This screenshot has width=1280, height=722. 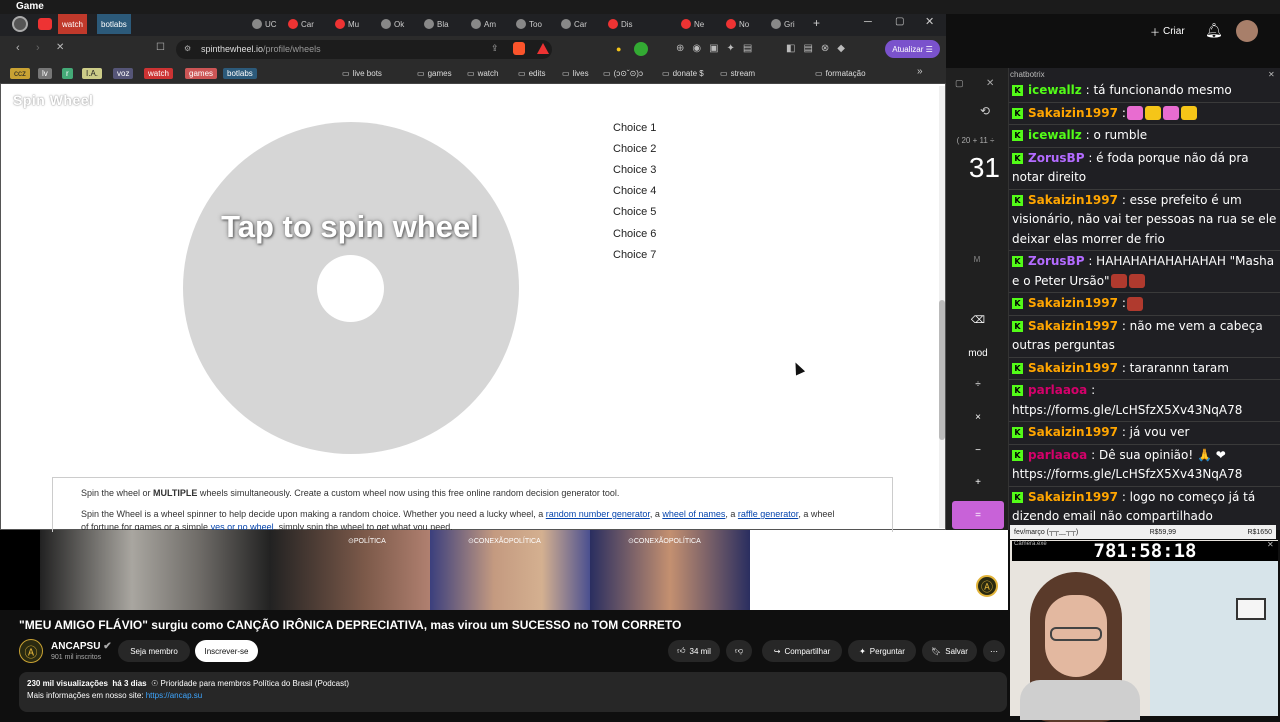 I want to click on browser-tab: Gri, so click(x=783, y=24).